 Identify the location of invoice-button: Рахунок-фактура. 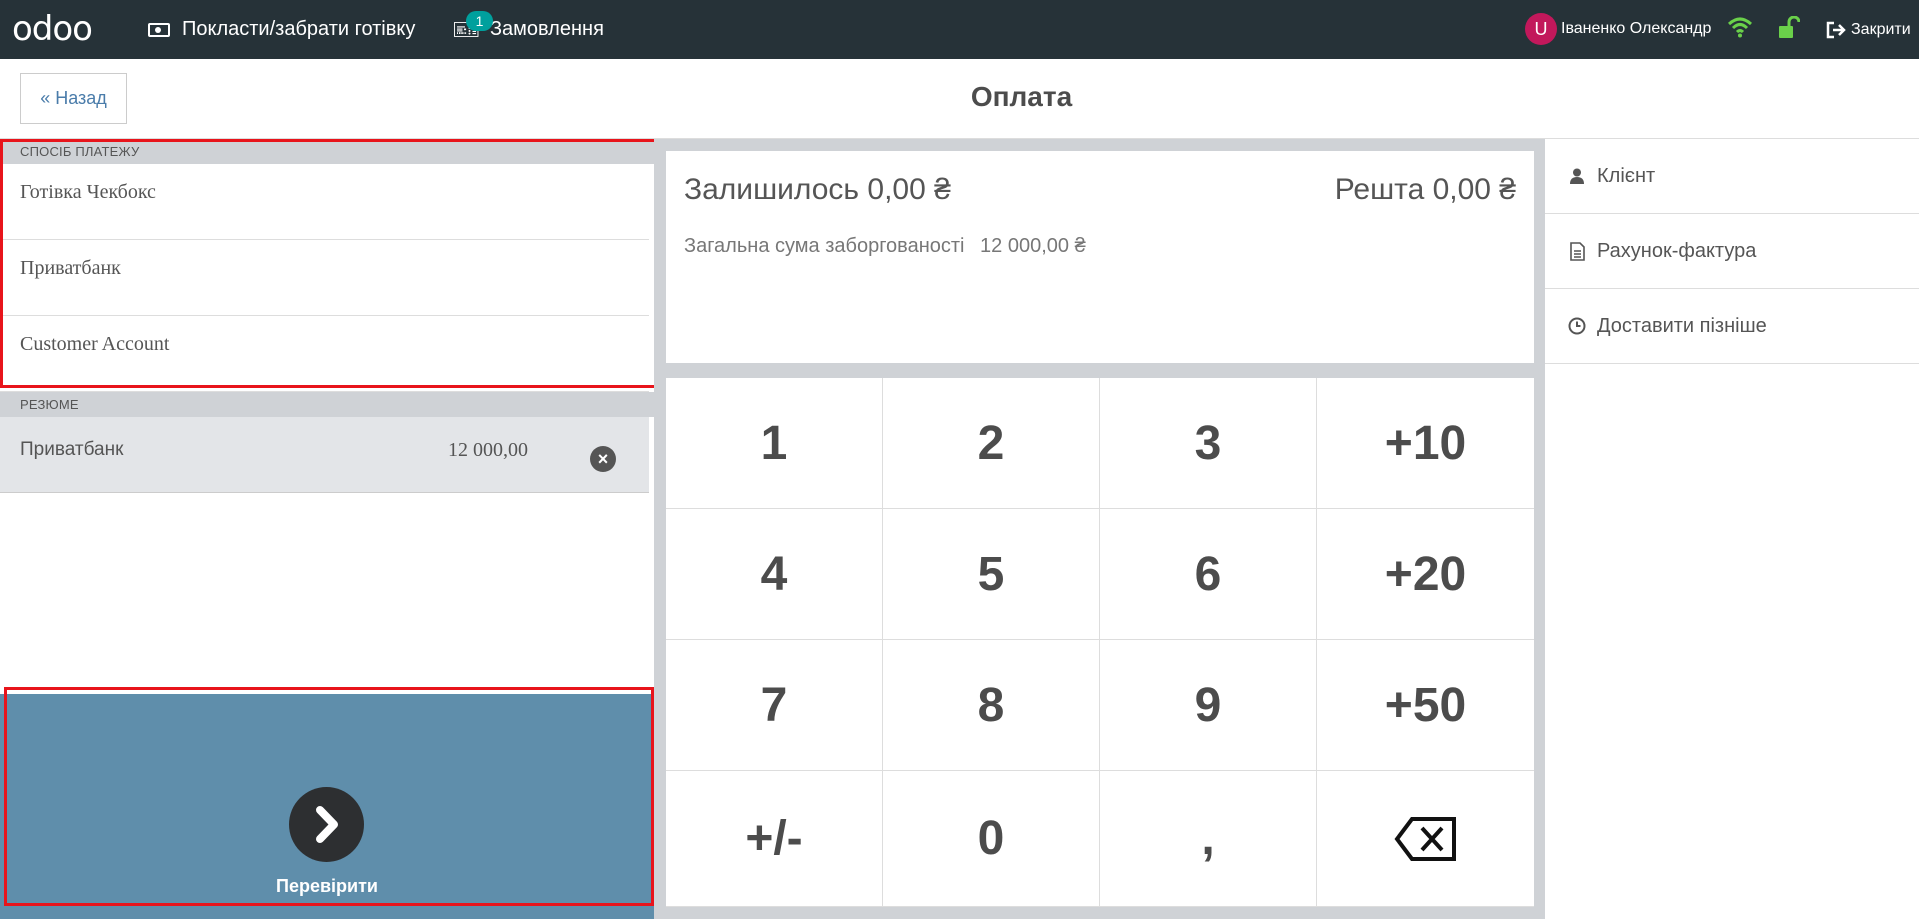
(1732, 251).